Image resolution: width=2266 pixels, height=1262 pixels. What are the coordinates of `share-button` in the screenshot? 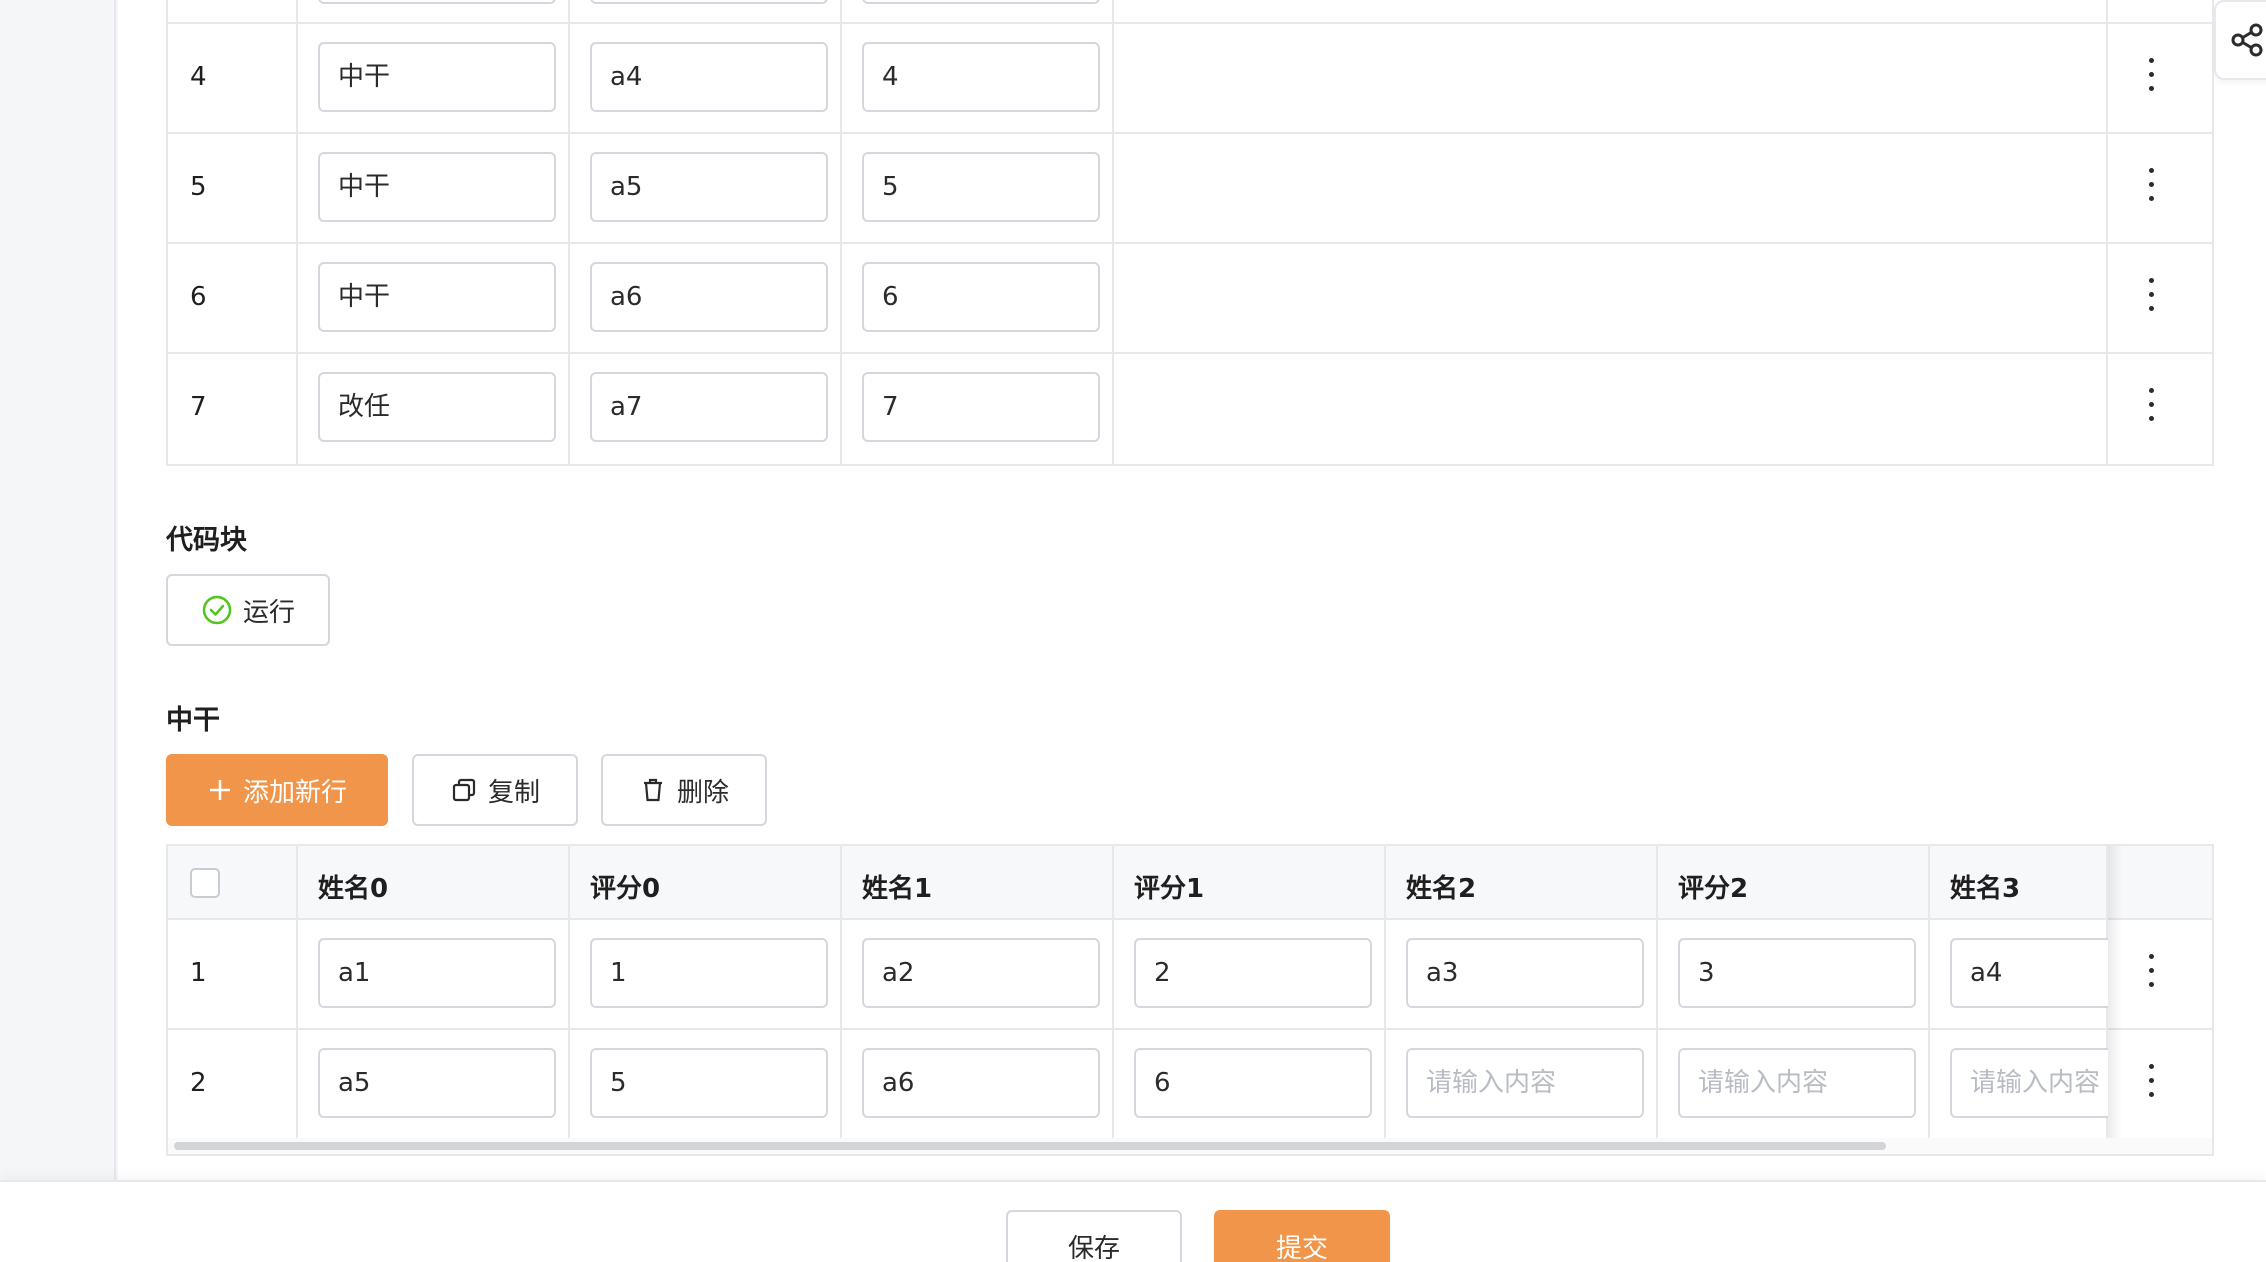 It's located at (2240, 40).